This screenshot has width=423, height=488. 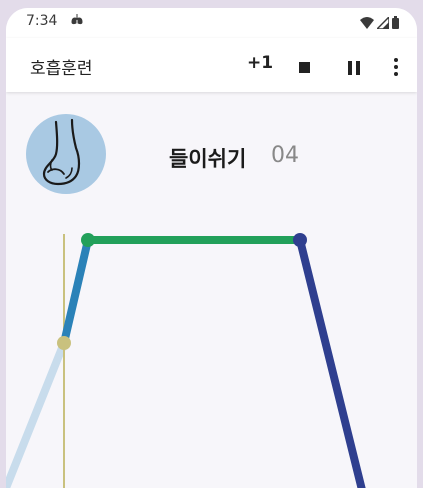 What do you see at coordinates (331, 362) in the screenshot?
I see `exhale-segment` at bounding box center [331, 362].